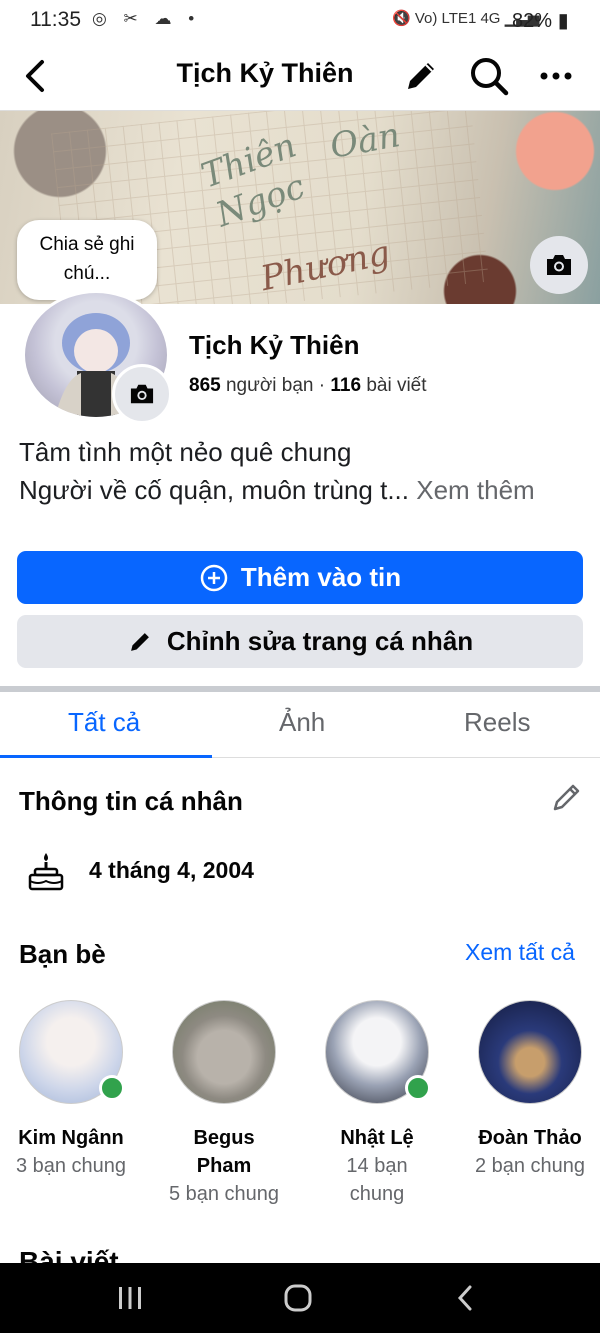  I want to click on friend-name: Nhật Lệ, so click(377, 1138).